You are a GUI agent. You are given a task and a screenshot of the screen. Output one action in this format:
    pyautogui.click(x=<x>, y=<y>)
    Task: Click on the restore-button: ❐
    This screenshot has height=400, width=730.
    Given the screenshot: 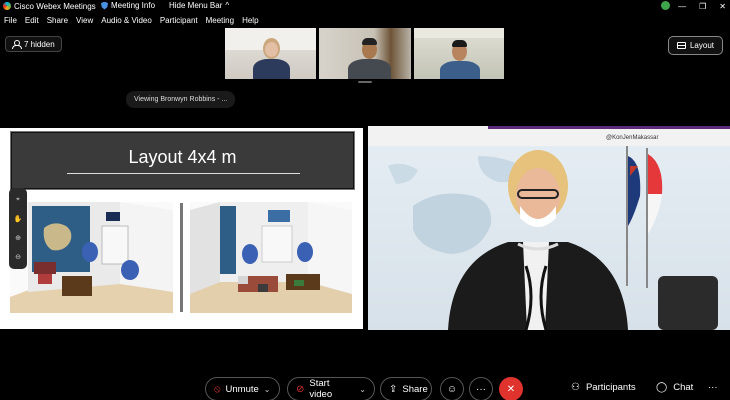 What is the action you would take?
    pyautogui.click(x=702, y=6)
    